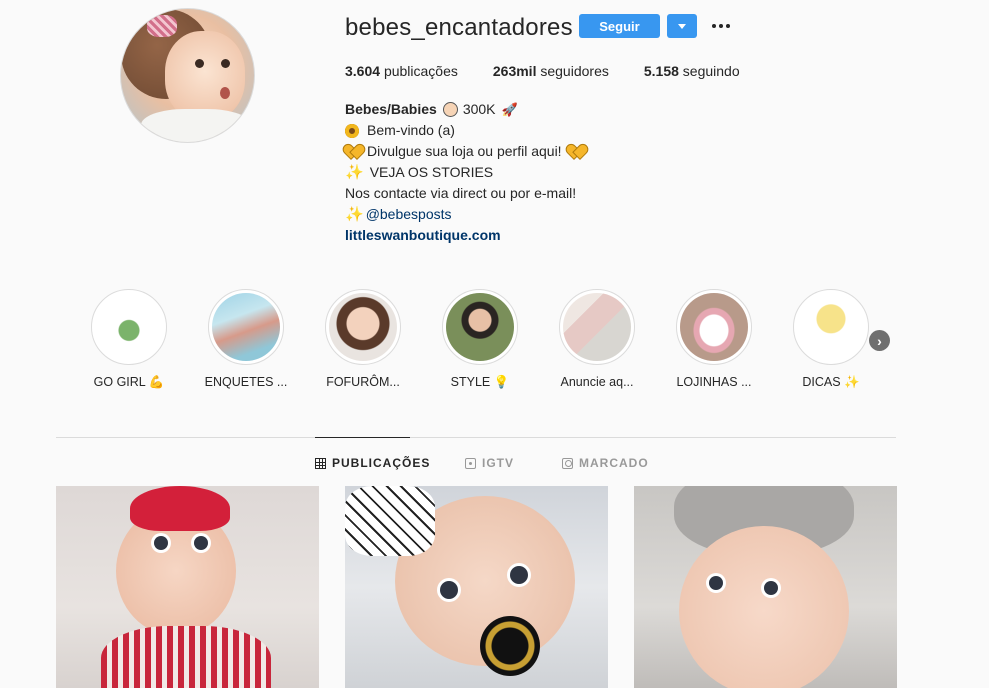 This screenshot has width=989, height=688. Describe the element at coordinates (692, 71) in the screenshot. I see `following-count: 5.158 seguindo` at that location.